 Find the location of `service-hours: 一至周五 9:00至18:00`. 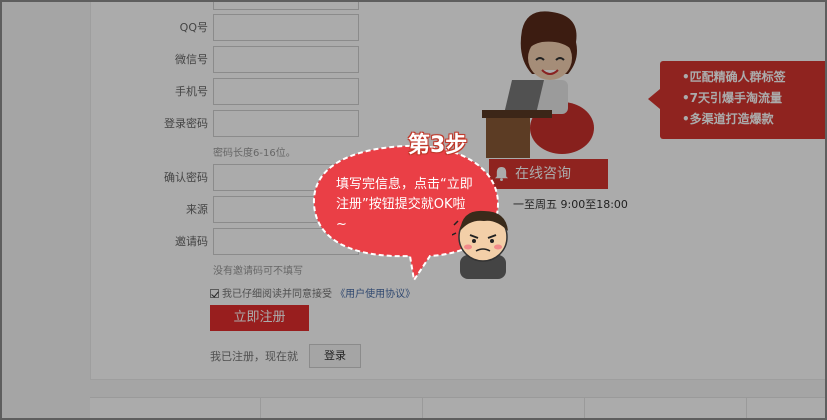

service-hours: 一至周五 9:00至18:00 is located at coordinates (570, 204).